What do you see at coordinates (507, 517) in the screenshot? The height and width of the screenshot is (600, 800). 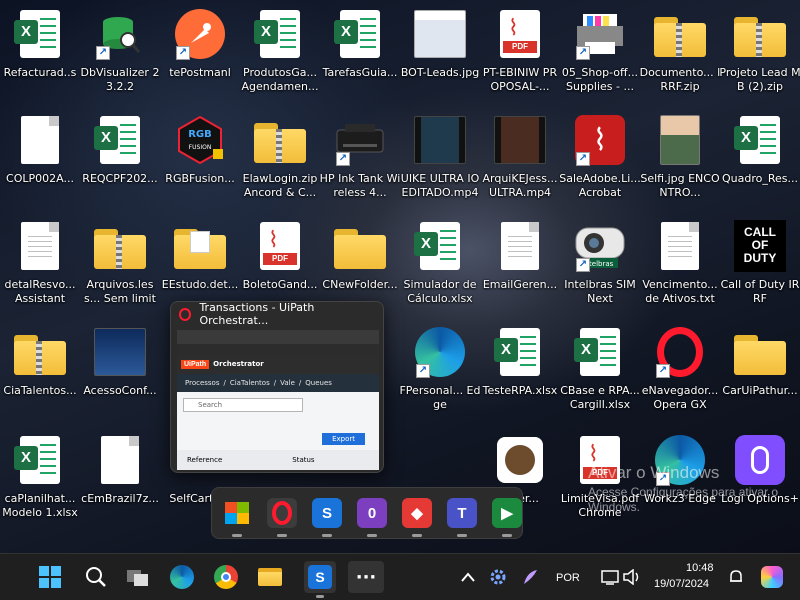 I see `run-app-icon: ▶` at bounding box center [507, 517].